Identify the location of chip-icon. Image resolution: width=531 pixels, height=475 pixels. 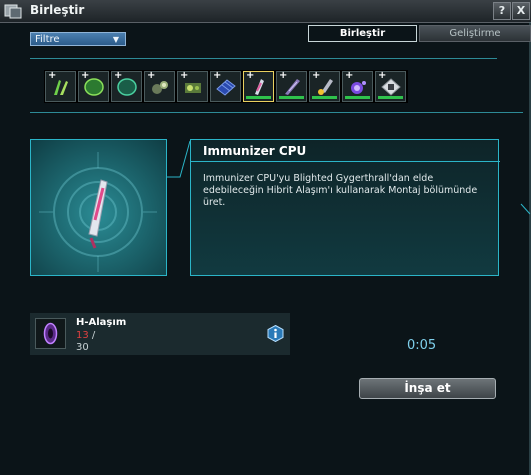
(391, 87).